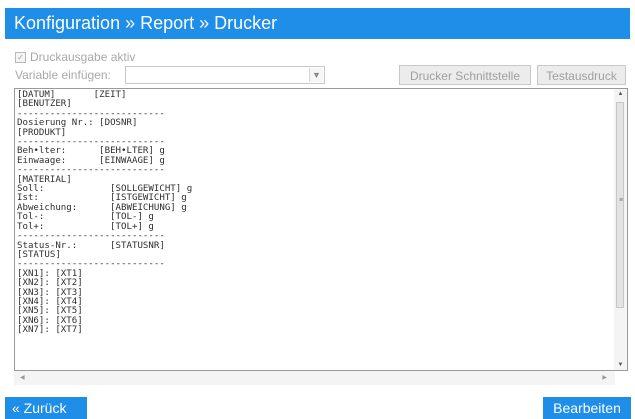 Image resolution: width=635 pixels, height=419 pixels. Describe the element at coordinates (604, 377) in the screenshot. I see `arrow-right-icon: ▶` at that location.